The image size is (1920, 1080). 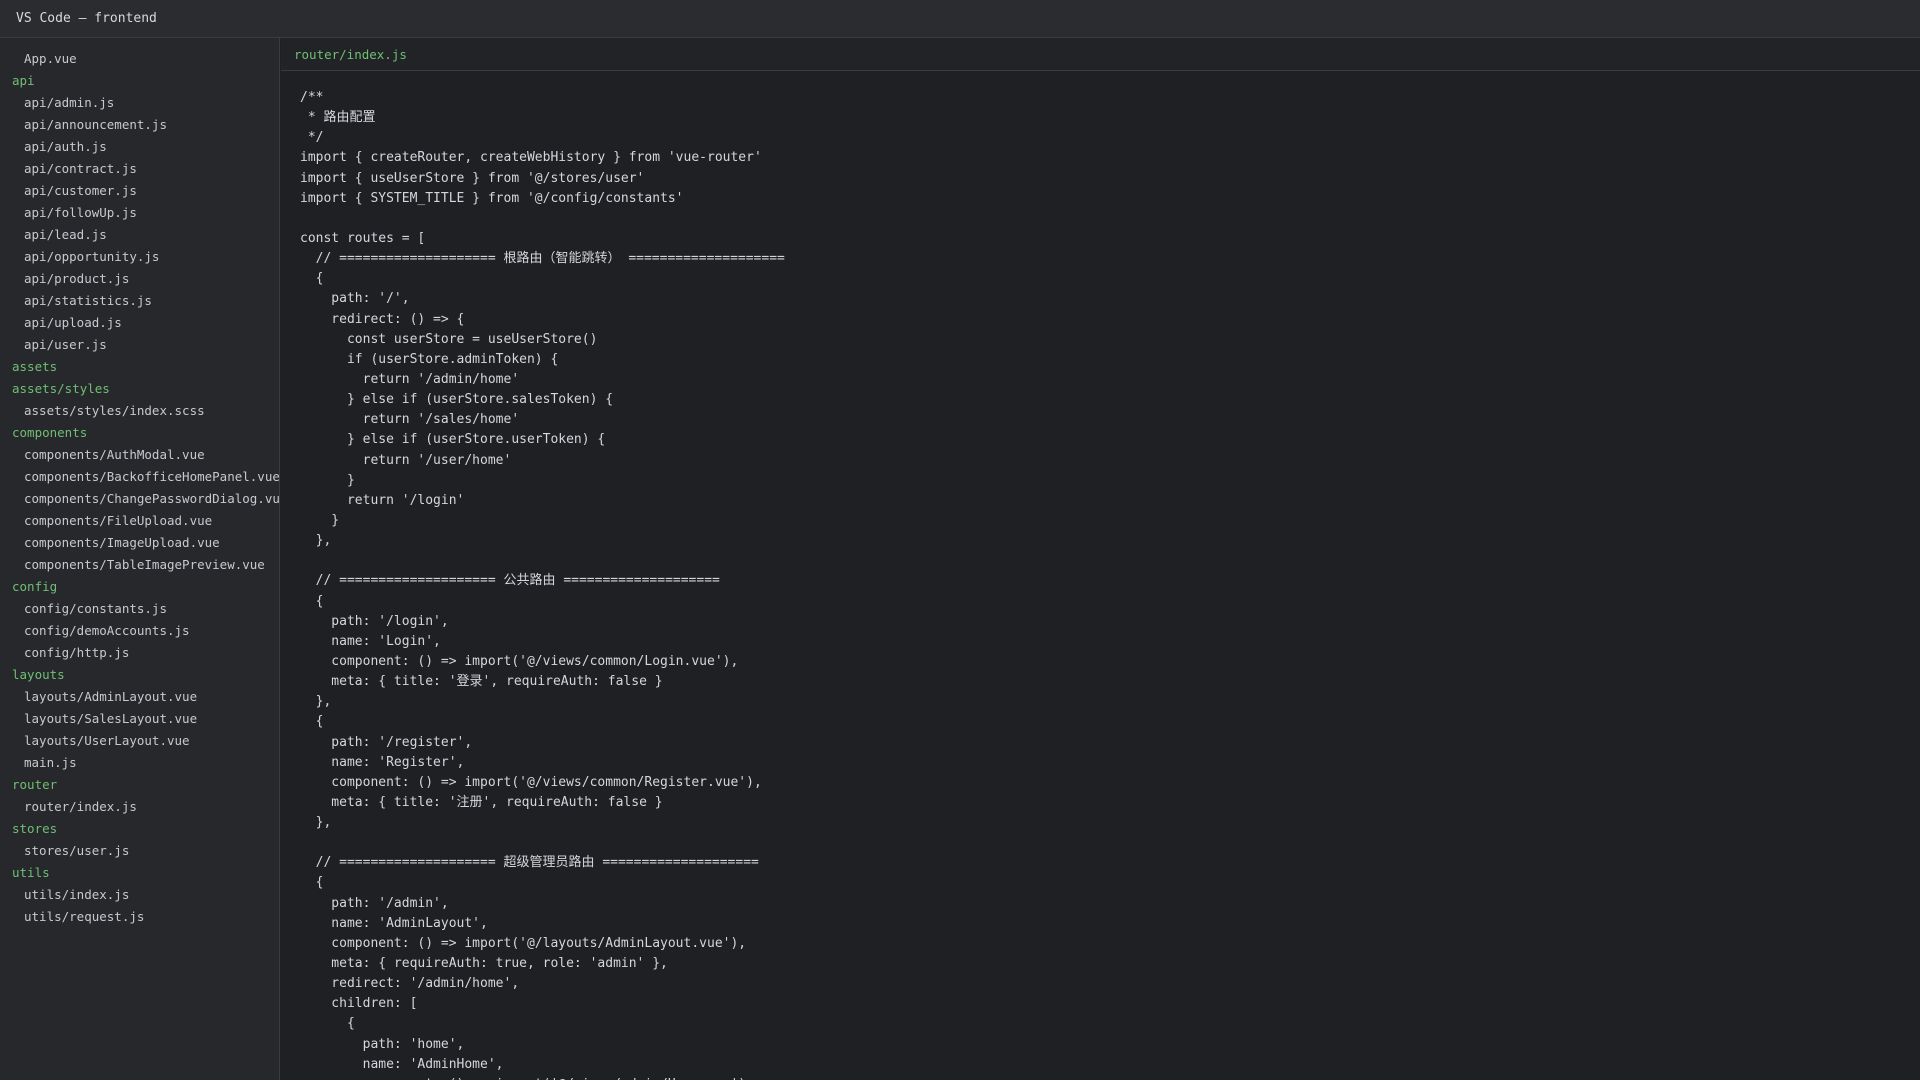 I want to click on code-line: name: 'Login',, so click(x=370, y=641).